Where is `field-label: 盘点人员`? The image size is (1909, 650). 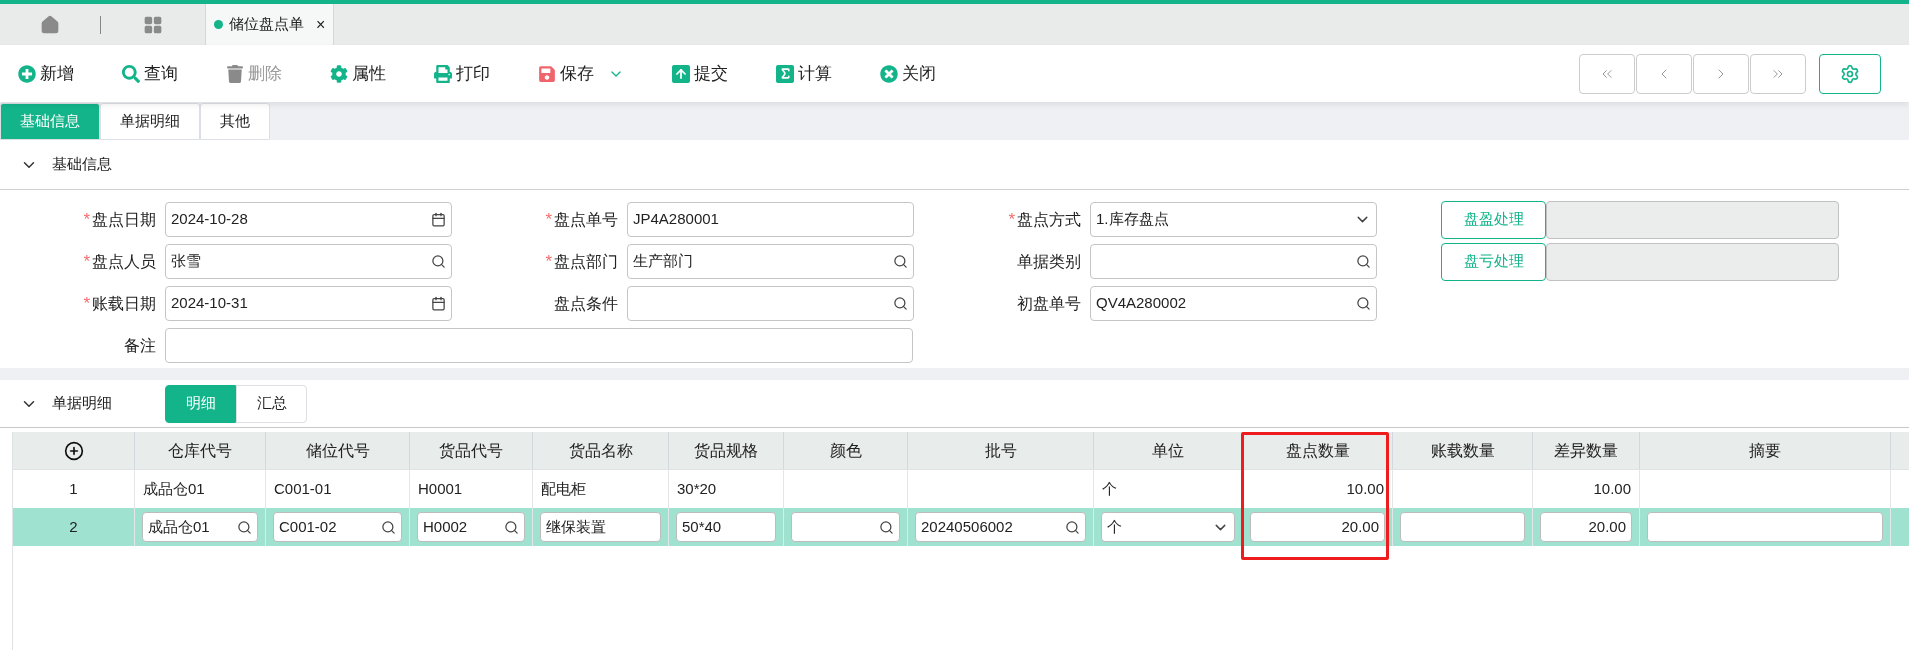 field-label: 盘点人员 is located at coordinates (124, 261).